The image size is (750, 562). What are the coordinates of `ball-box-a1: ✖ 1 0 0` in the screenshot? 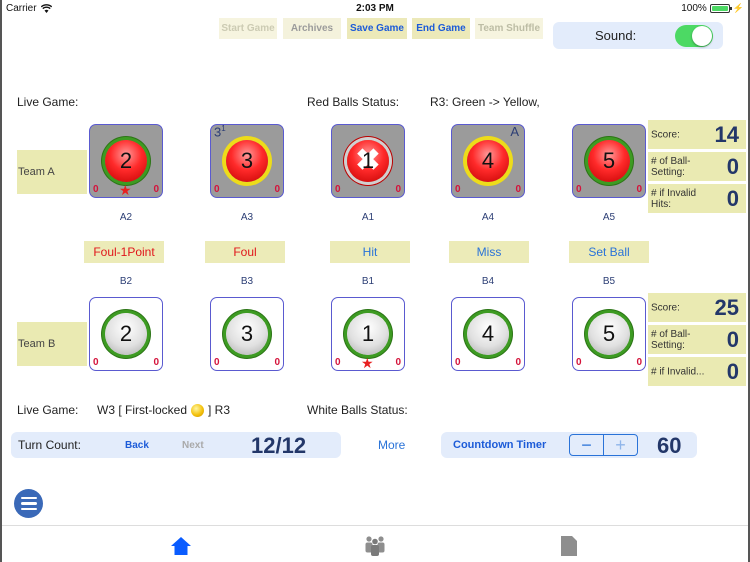 It's located at (368, 161).